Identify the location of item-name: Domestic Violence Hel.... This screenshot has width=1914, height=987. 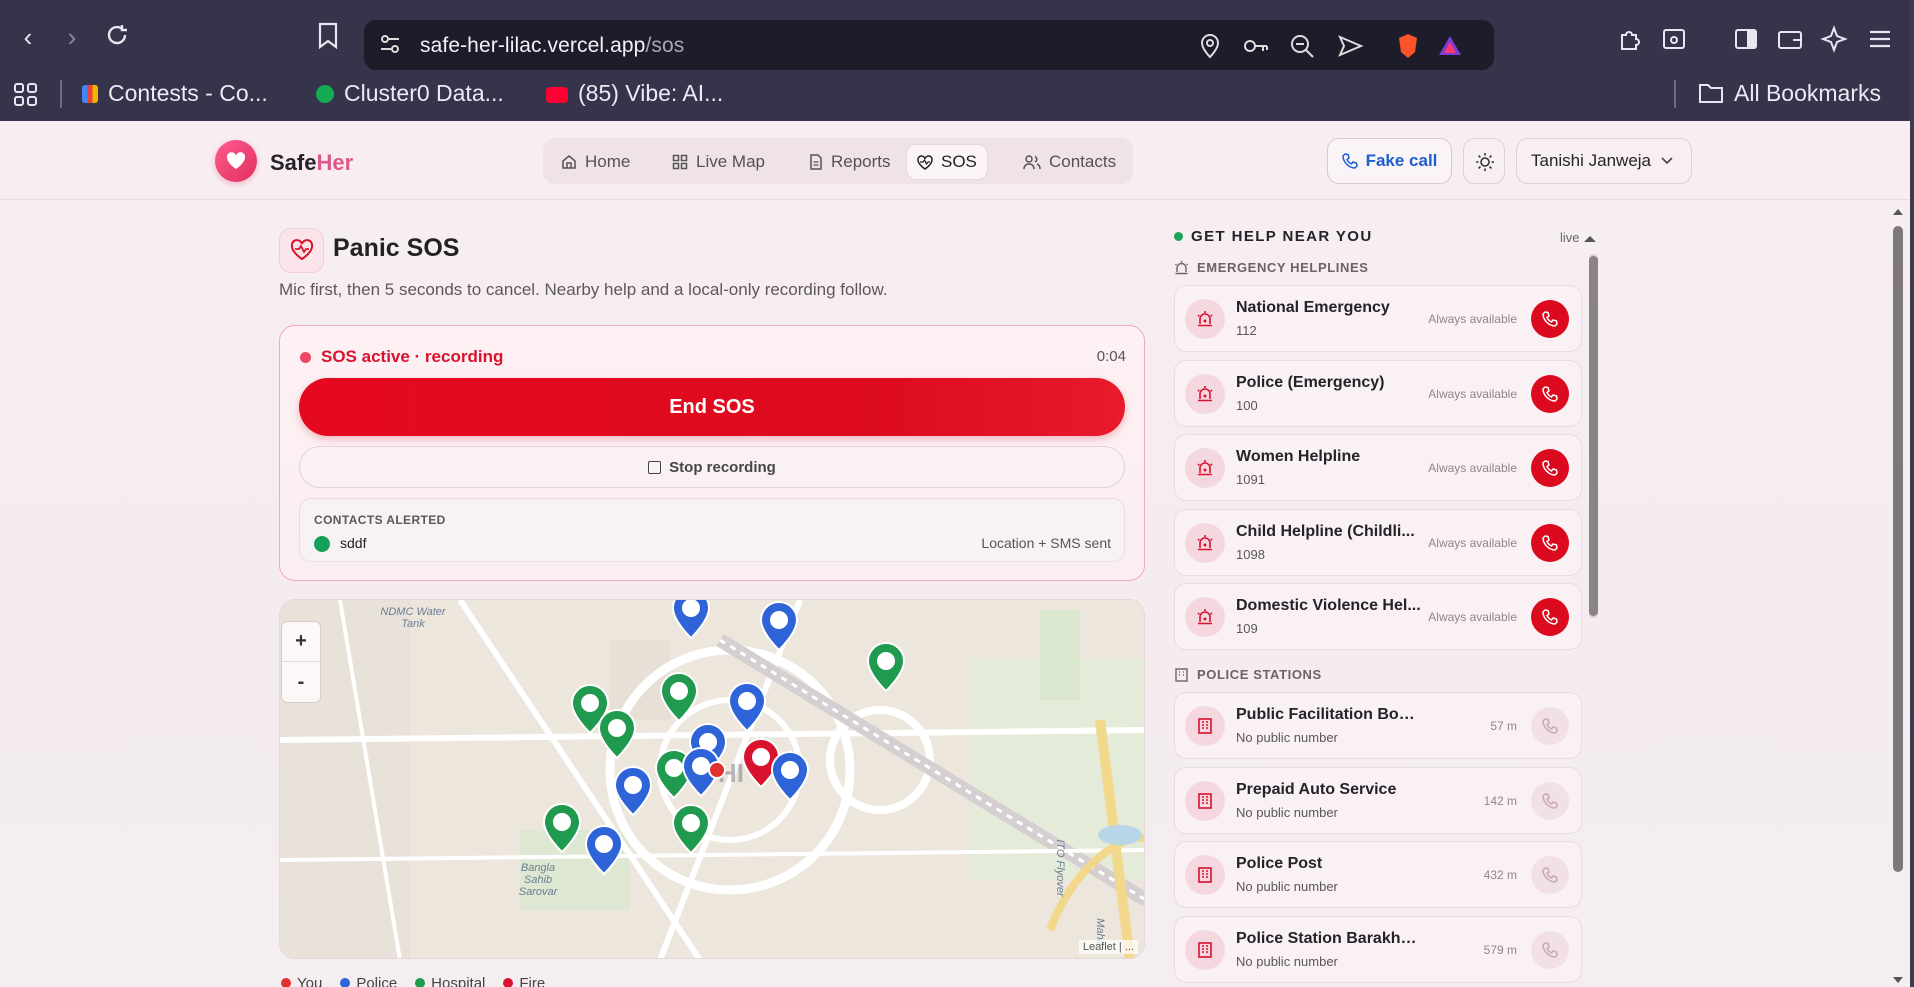
(1328, 605).